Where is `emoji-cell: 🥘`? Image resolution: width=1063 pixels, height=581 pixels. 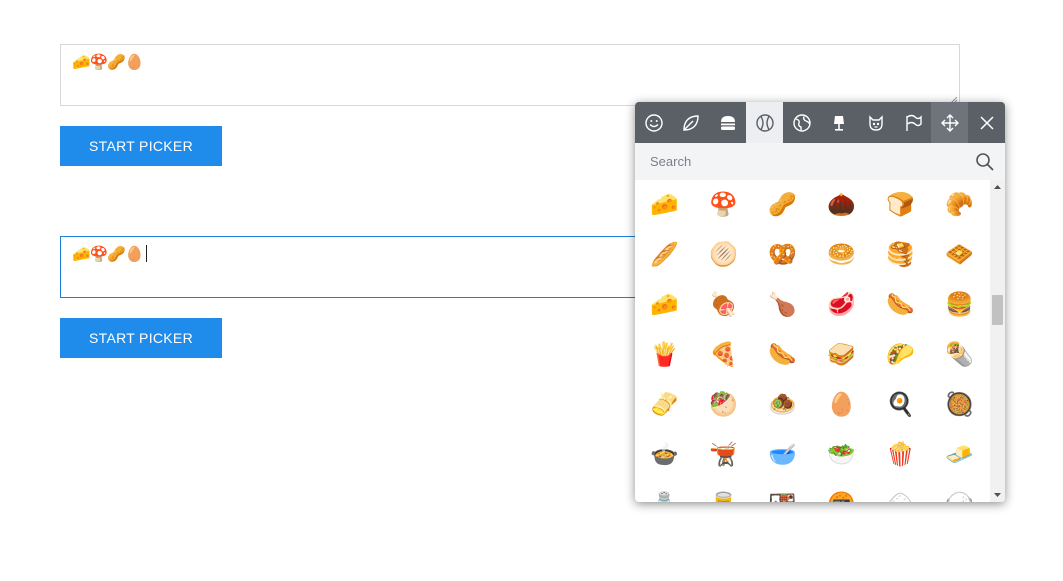 emoji-cell: 🥘 is located at coordinates (959, 405).